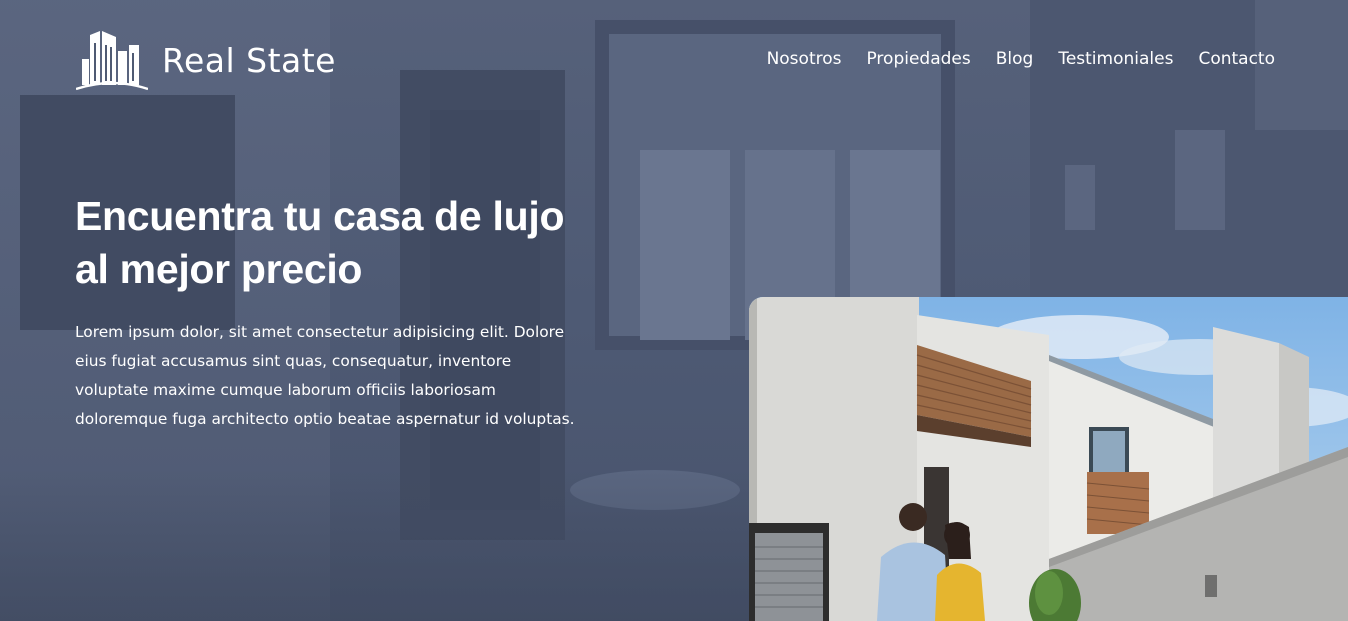 This screenshot has height=621, width=1348. I want to click on logo-link: Real State, so click(206, 60).